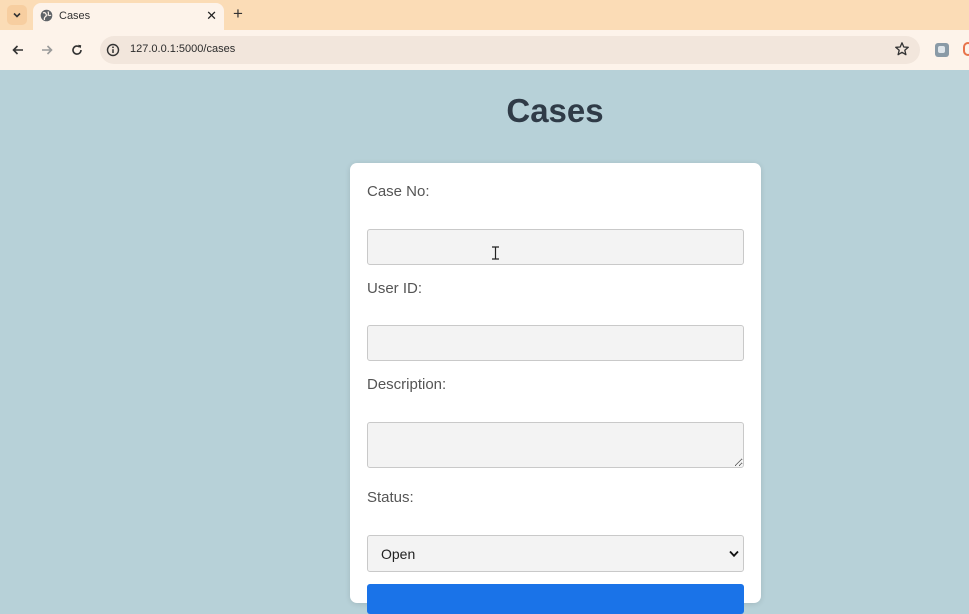 The image size is (969, 614). What do you see at coordinates (966, 49) in the screenshot?
I see `extension-icon` at bounding box center [966, 49].